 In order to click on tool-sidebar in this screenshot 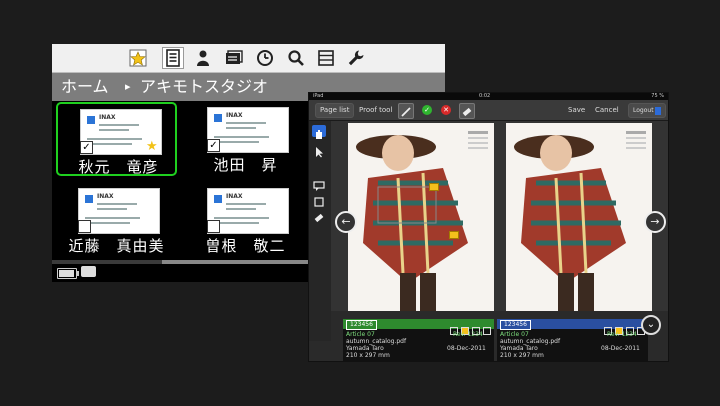, I will do `click(320, 231)`.